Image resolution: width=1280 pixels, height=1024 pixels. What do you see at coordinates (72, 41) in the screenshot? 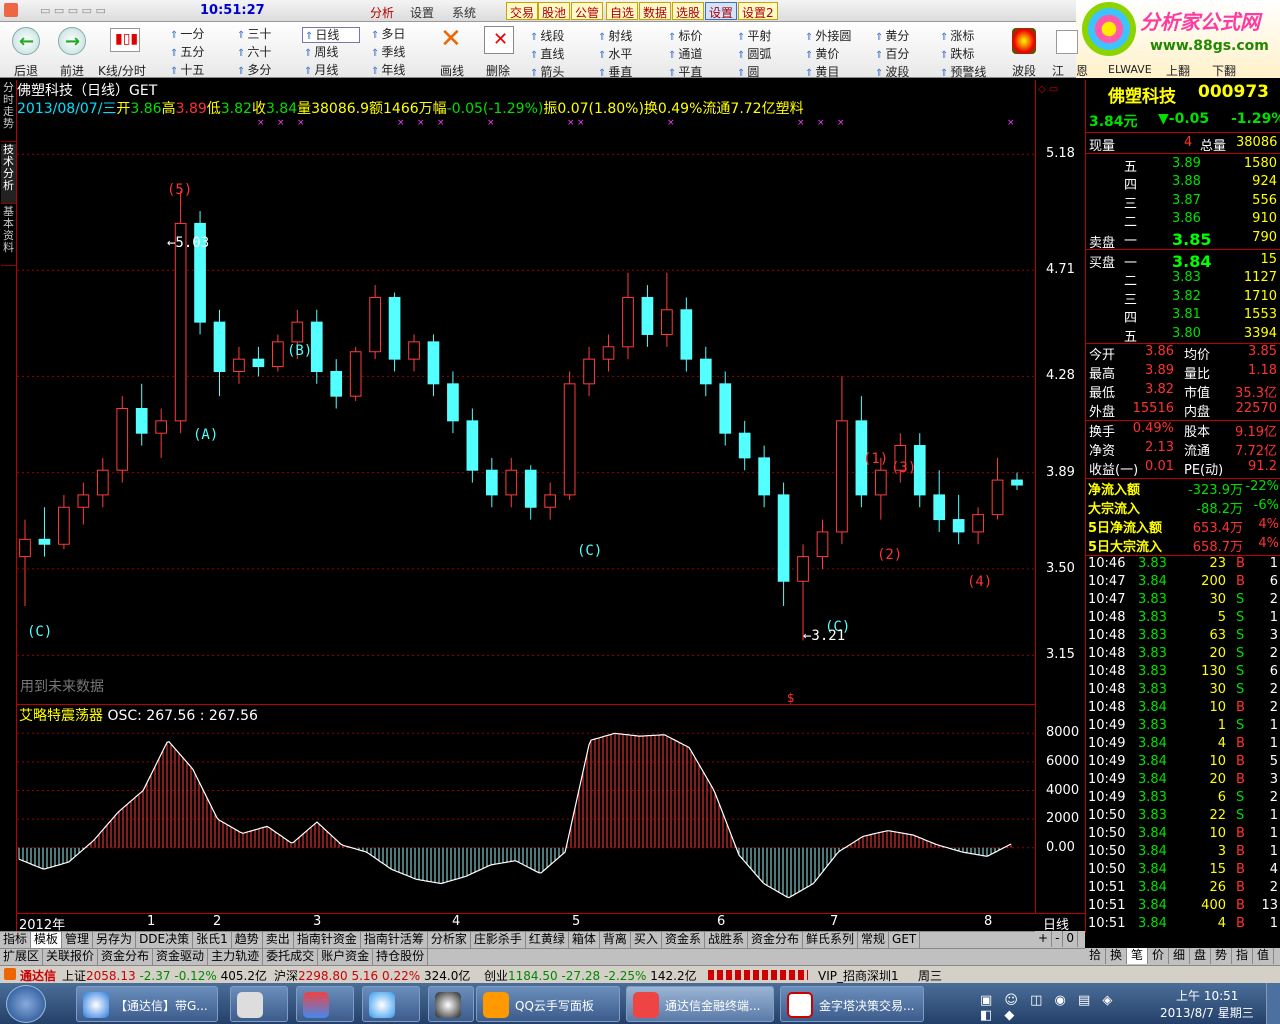
I see `forward-icon: →` at bounding box center [72, 41].